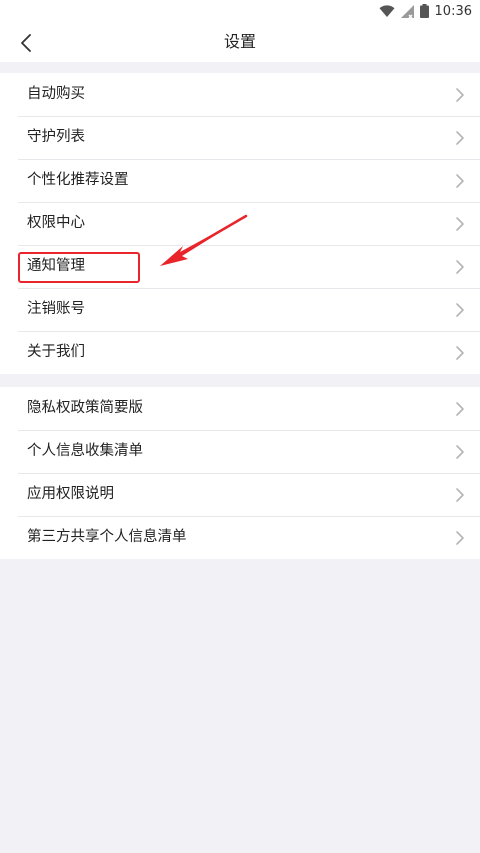 Image resolution: width=480 pixels, height=853 pixels. What do you see at coordinates (240, 266) in the screenshot?
I see `row-notification-management: 通知管理` at bounding box center [240, 266].